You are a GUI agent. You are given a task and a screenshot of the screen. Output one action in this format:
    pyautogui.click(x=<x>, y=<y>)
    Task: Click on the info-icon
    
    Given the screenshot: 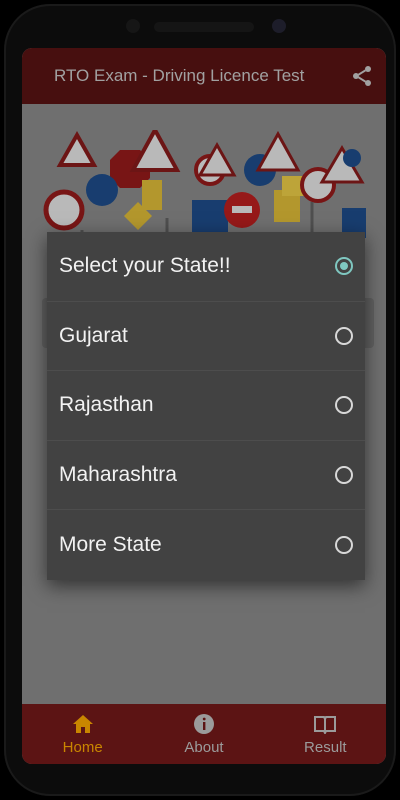 What is the action you would take?
    pyautogui.click(x=203, y=723)
    